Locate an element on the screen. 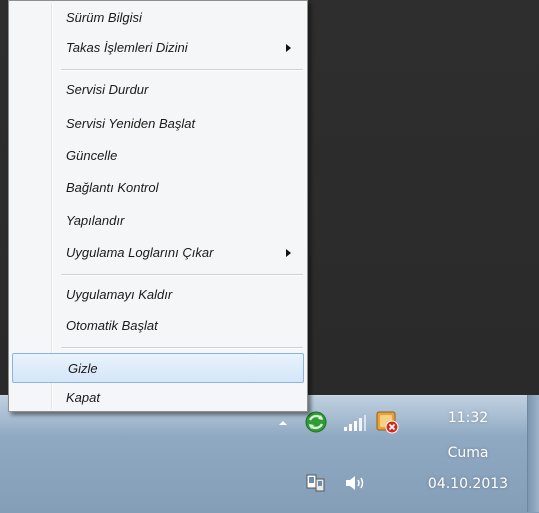 The height and width of the screenshot is (513, 539). menu-item-export-logs: Uygulama Loglarını Çıkar is located at coordinates (158, 253).